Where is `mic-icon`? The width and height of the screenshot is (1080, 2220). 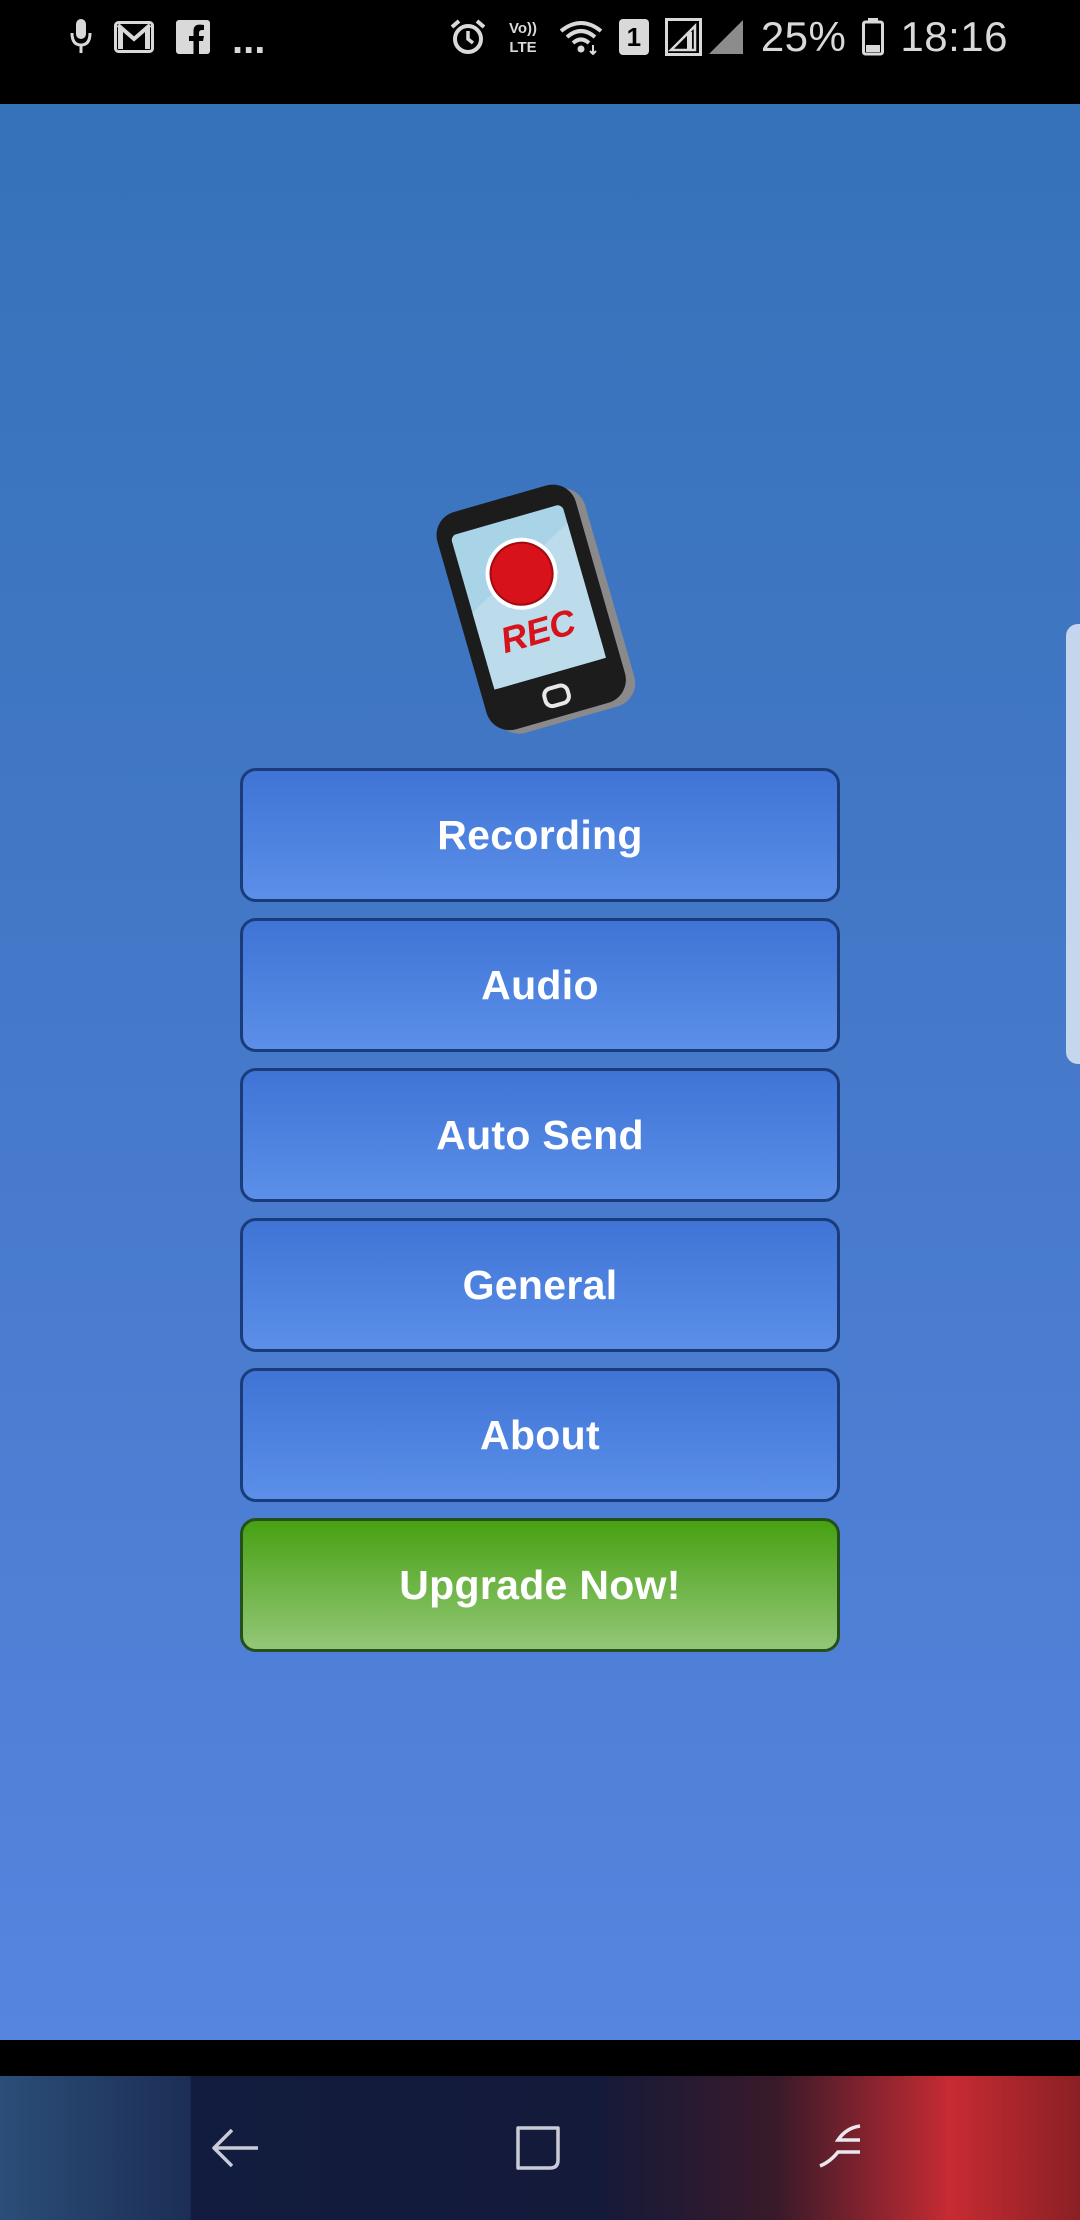 mic-icon is located at coordinates (81, 37).